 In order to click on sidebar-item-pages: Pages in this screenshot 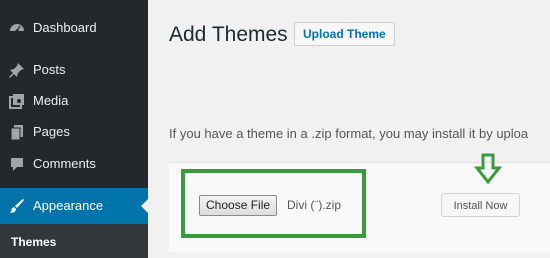, I will do `click(74, 132)`.